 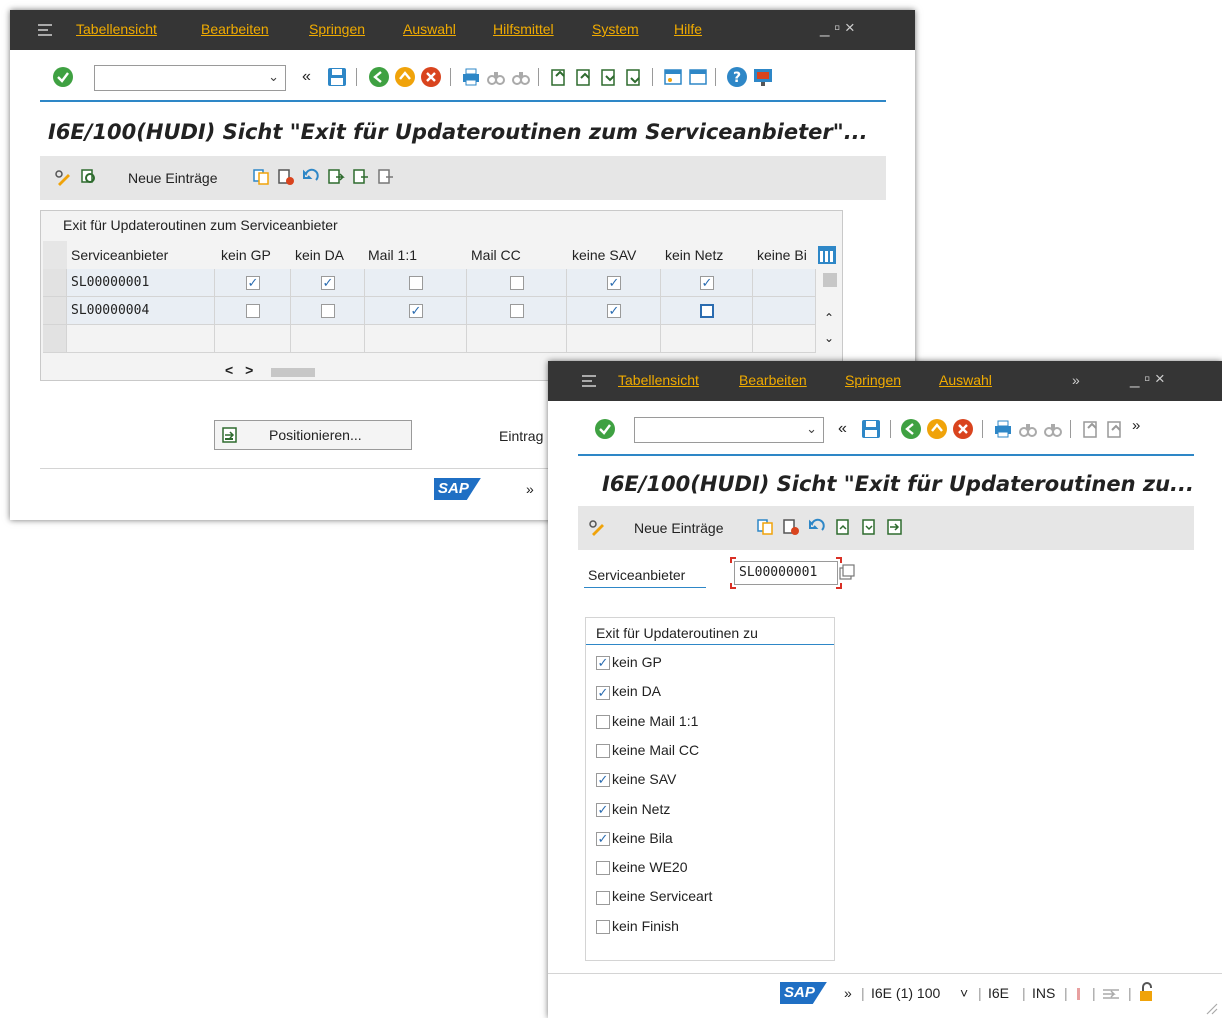 I want to click on copy-as-icon, so click(x=765, y=527).